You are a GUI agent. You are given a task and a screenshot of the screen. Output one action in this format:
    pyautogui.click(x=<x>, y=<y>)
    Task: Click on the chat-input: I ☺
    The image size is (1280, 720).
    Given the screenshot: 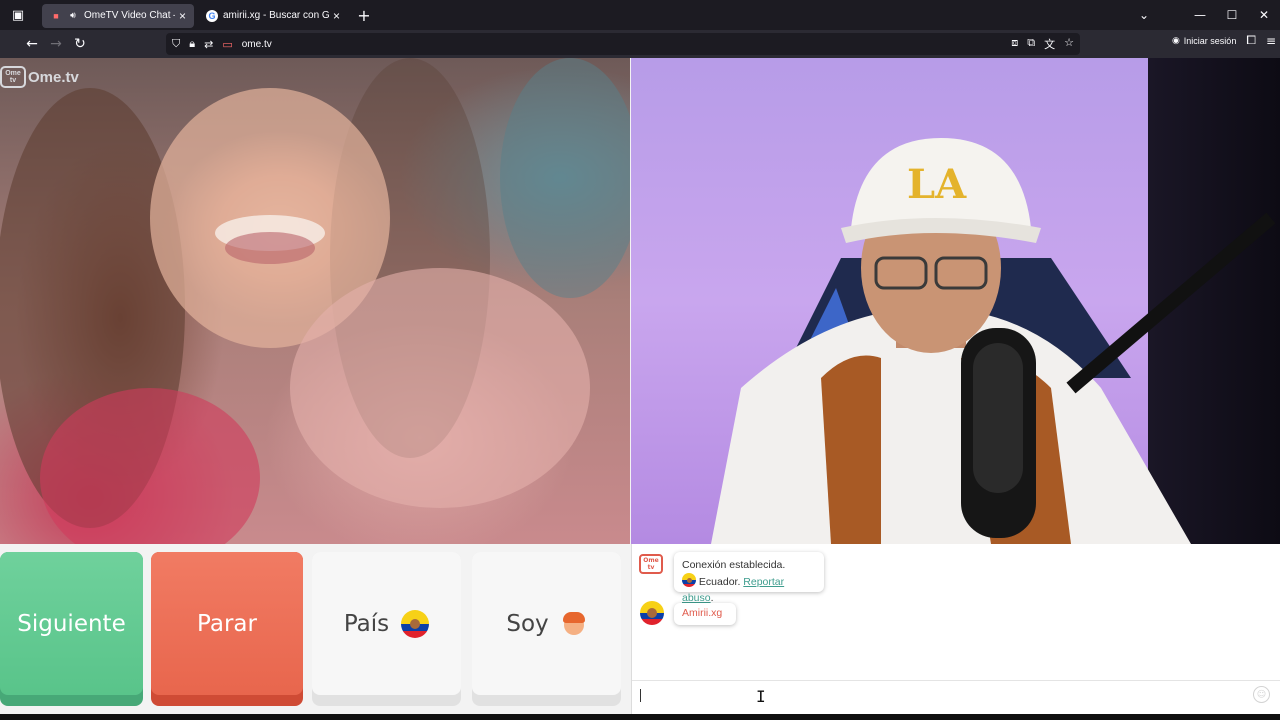 What is the action you would take?
    pyautogui.click(x=956, y=694)
    